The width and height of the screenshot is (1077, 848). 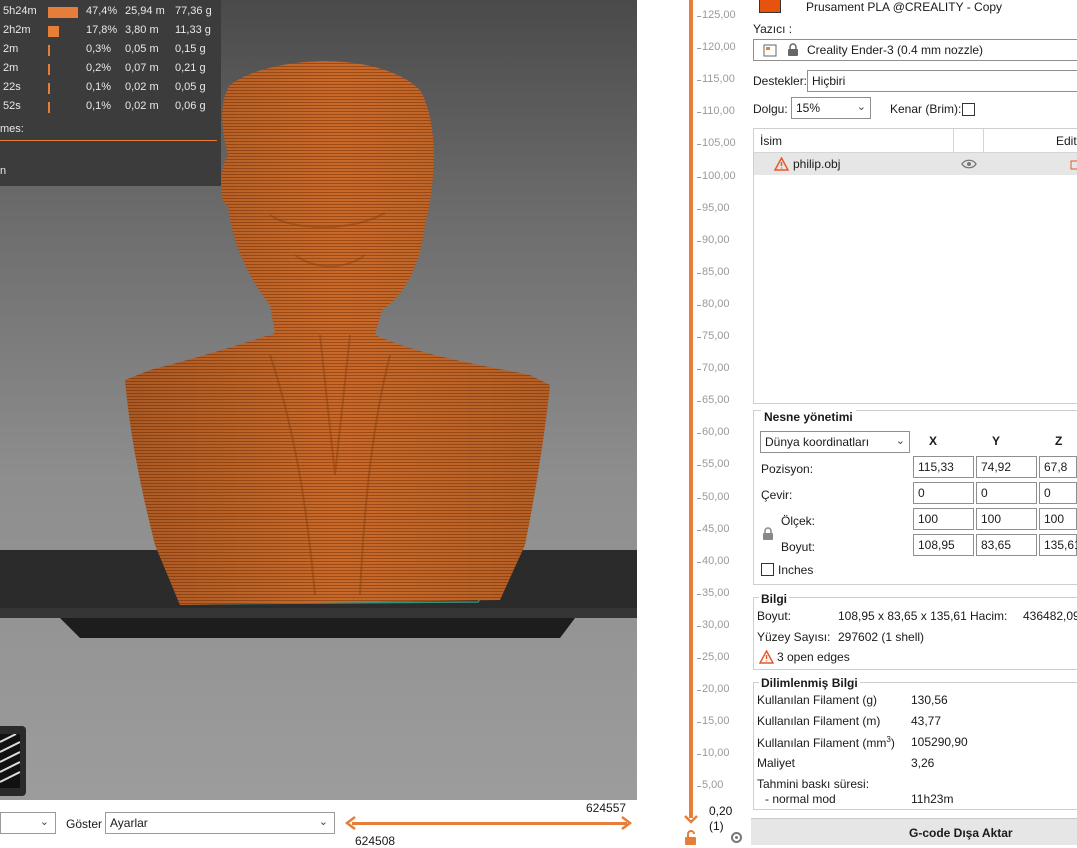 I want to click on scale-z-input: 100, so click(x=1058, y=519).